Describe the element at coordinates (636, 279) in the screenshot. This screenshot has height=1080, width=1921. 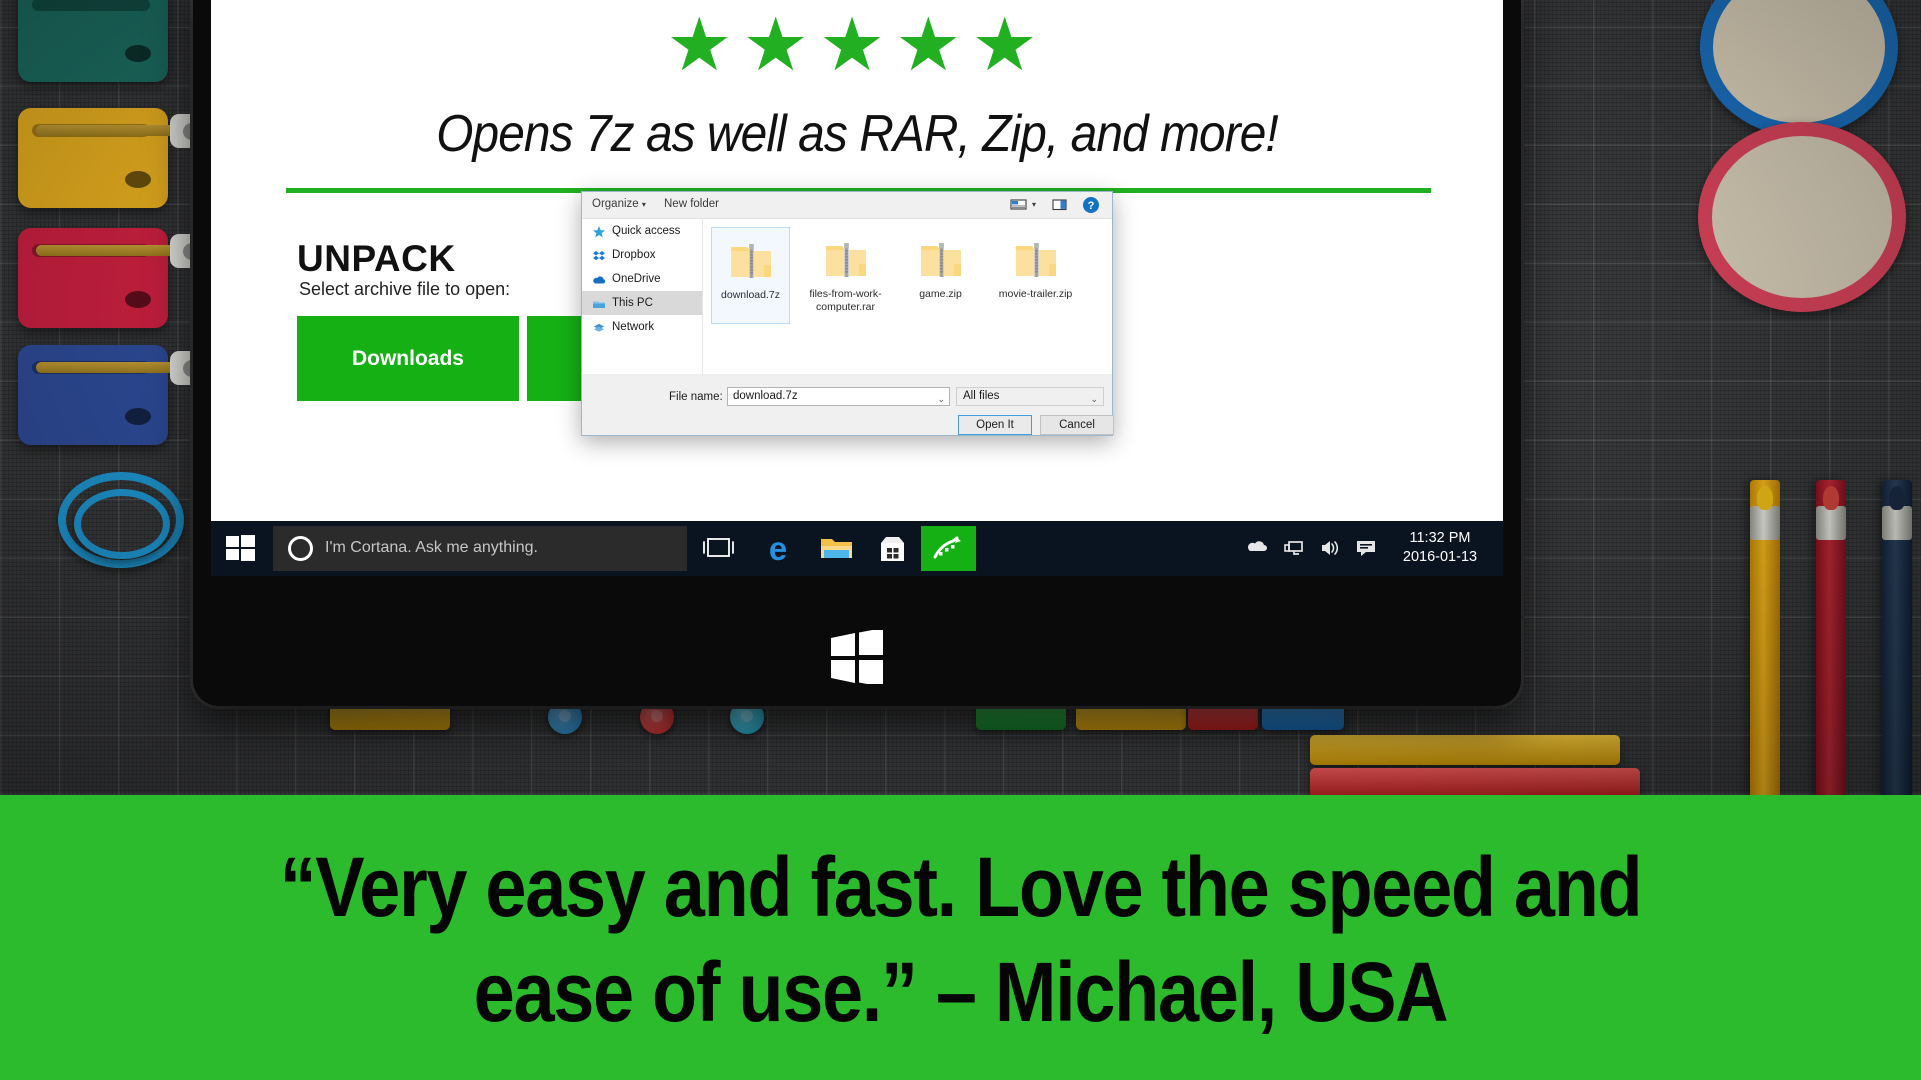
I see `sidebar-item-label: OneDrive` at that location.